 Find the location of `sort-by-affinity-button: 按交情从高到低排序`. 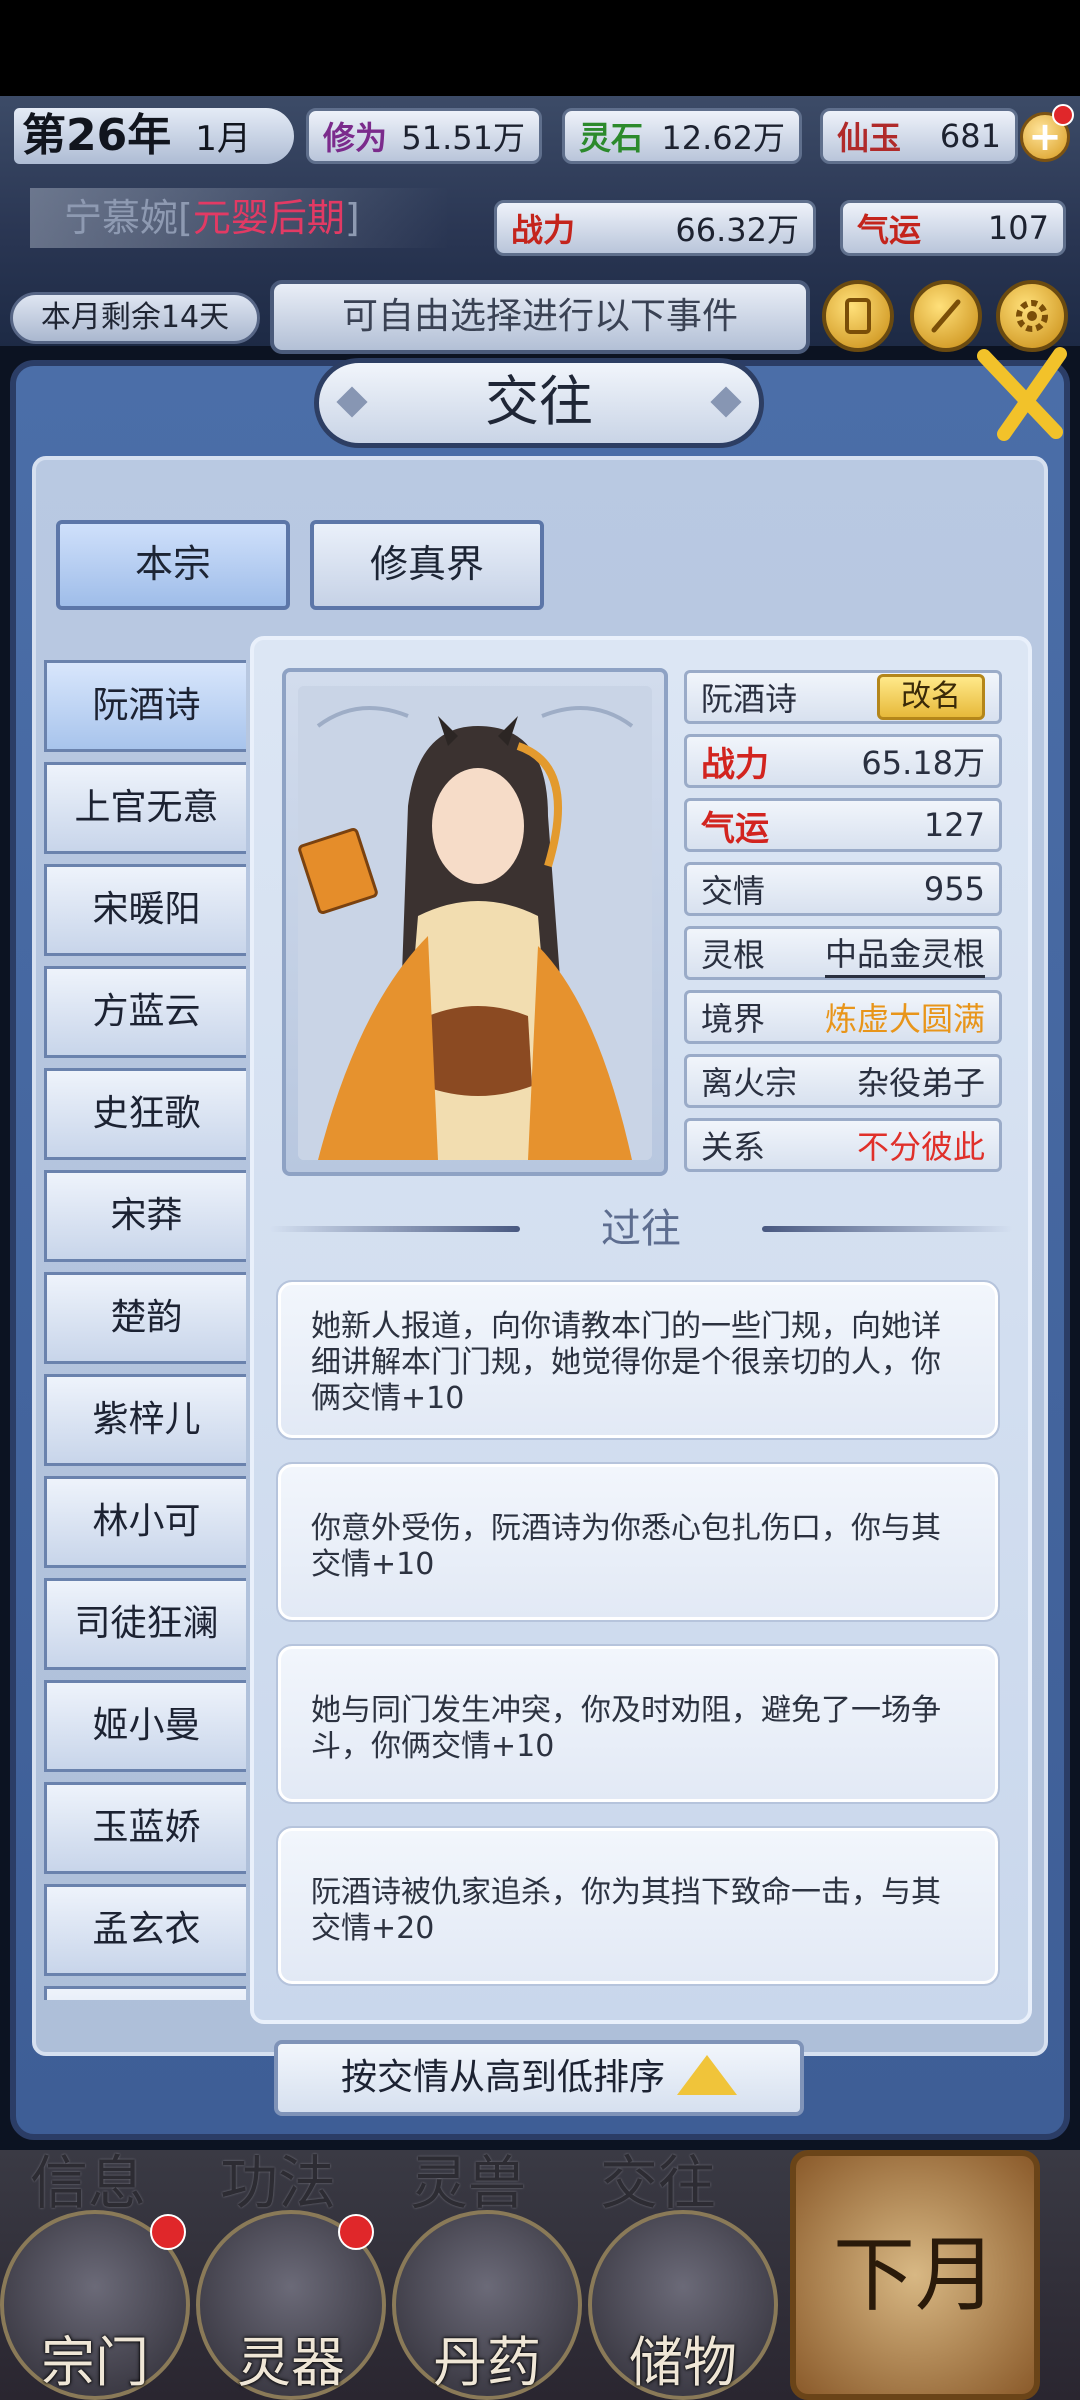

sort-by-affinity-button: 按交情从高到低排序 is located at coordinates (539, 2078).